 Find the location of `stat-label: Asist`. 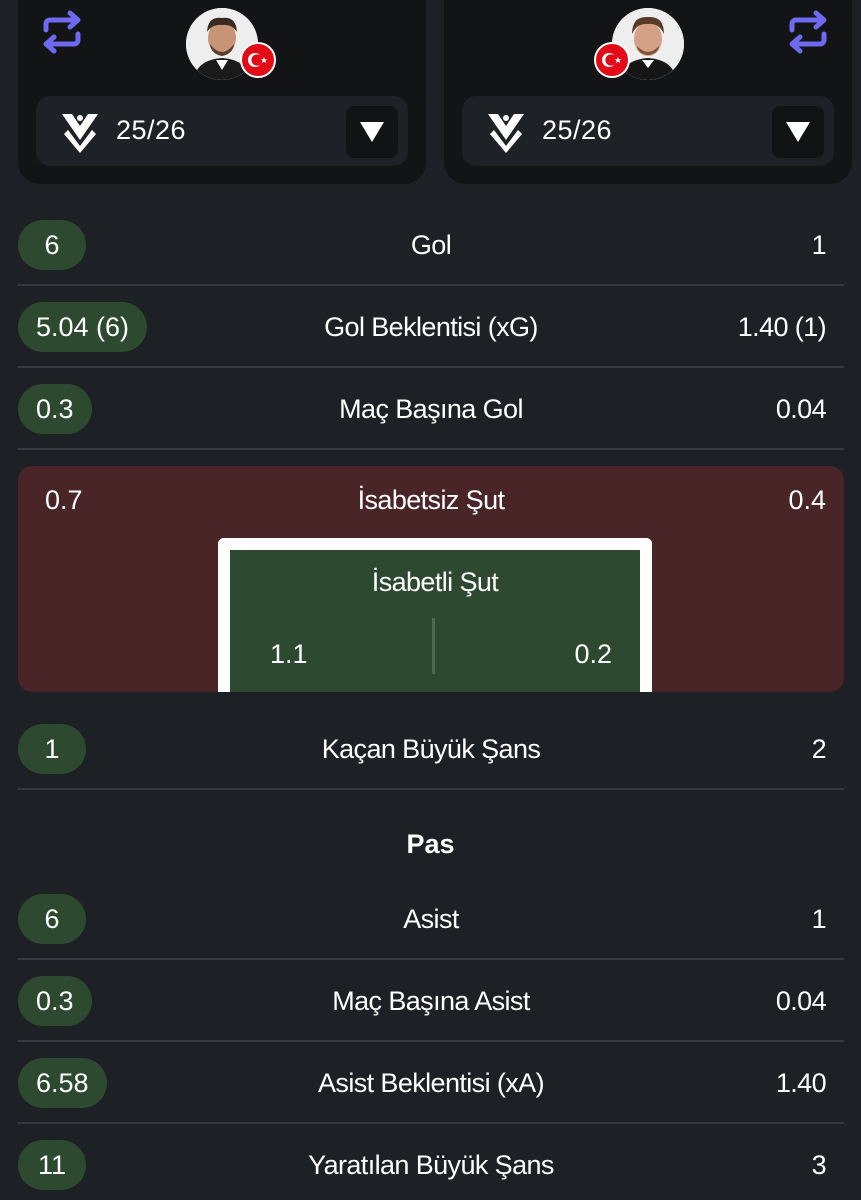

stat-label: Asist is located at coordinates (431, 919).